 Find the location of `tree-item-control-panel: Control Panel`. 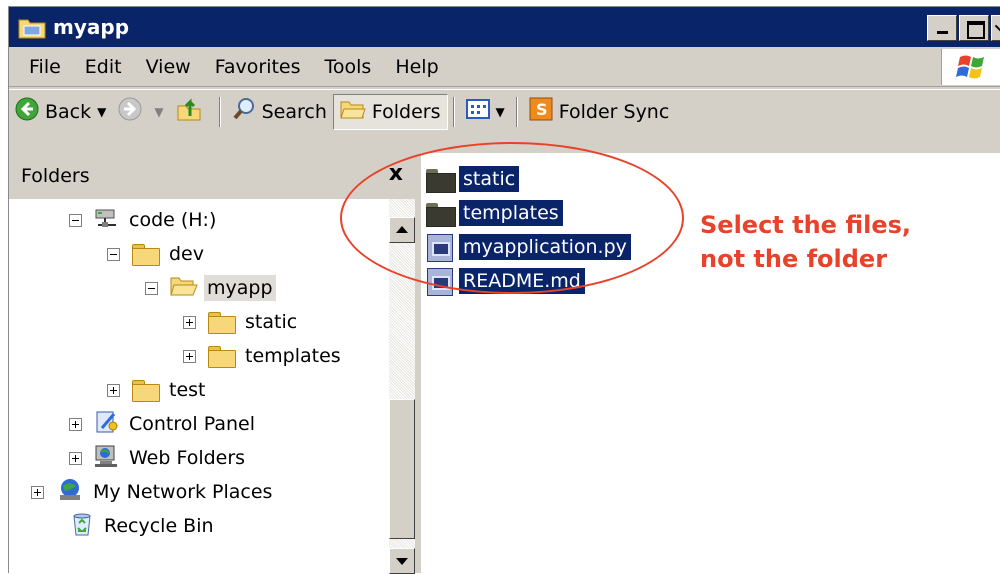

tree-item-control-panel: Control Panel is located at coordinates (163, 424).